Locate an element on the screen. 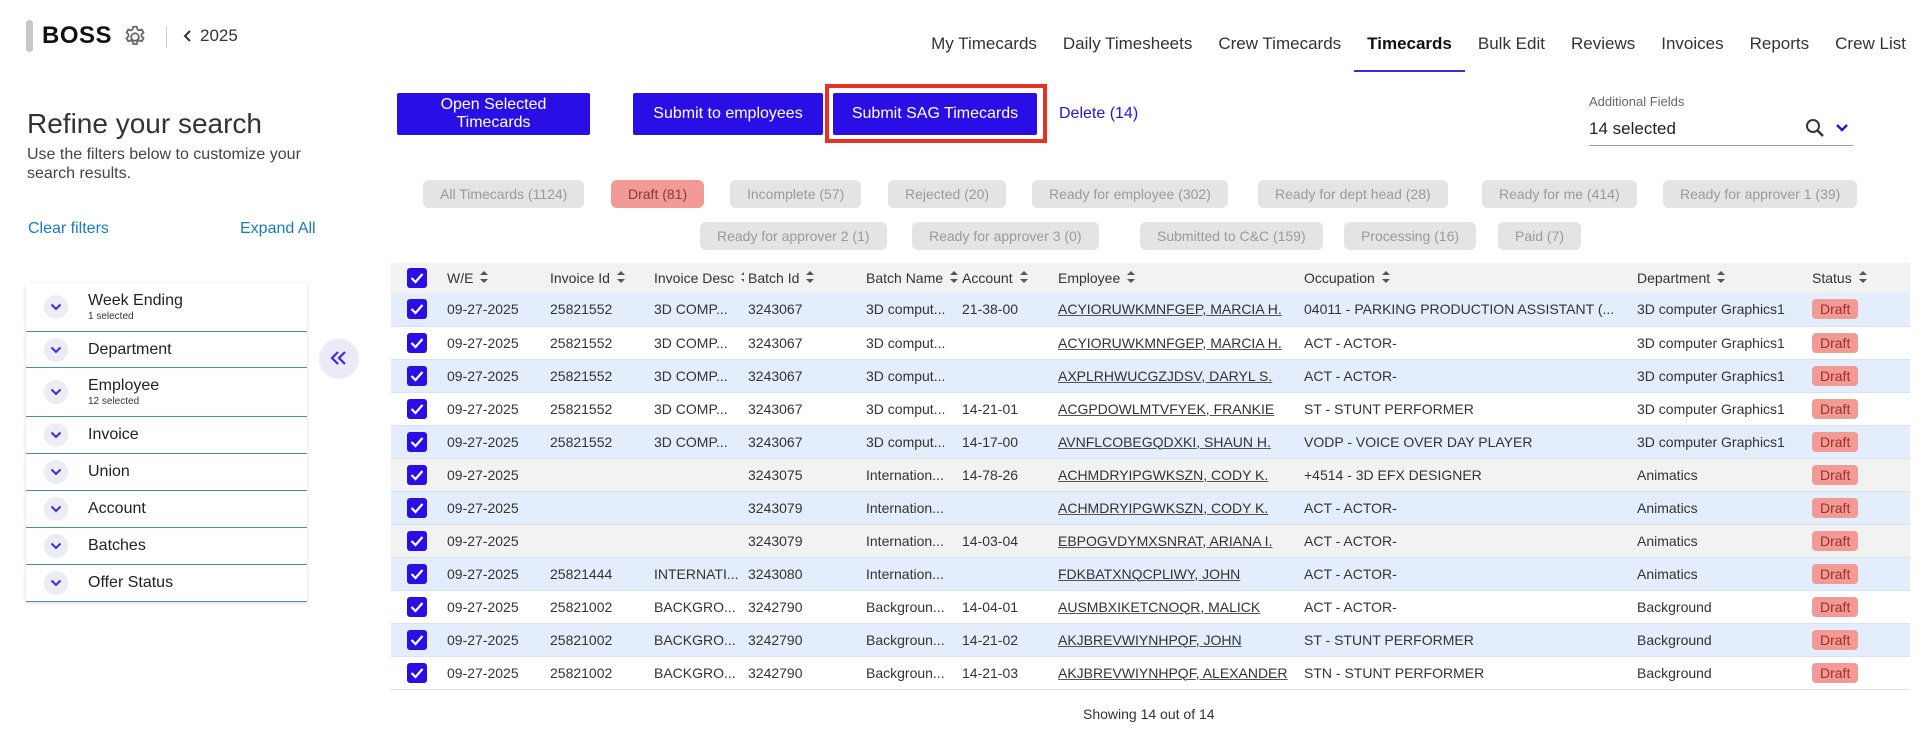 This screenshot has width=1919, height=739. year-back-link: 2025 is located at coordinates (210, 36).